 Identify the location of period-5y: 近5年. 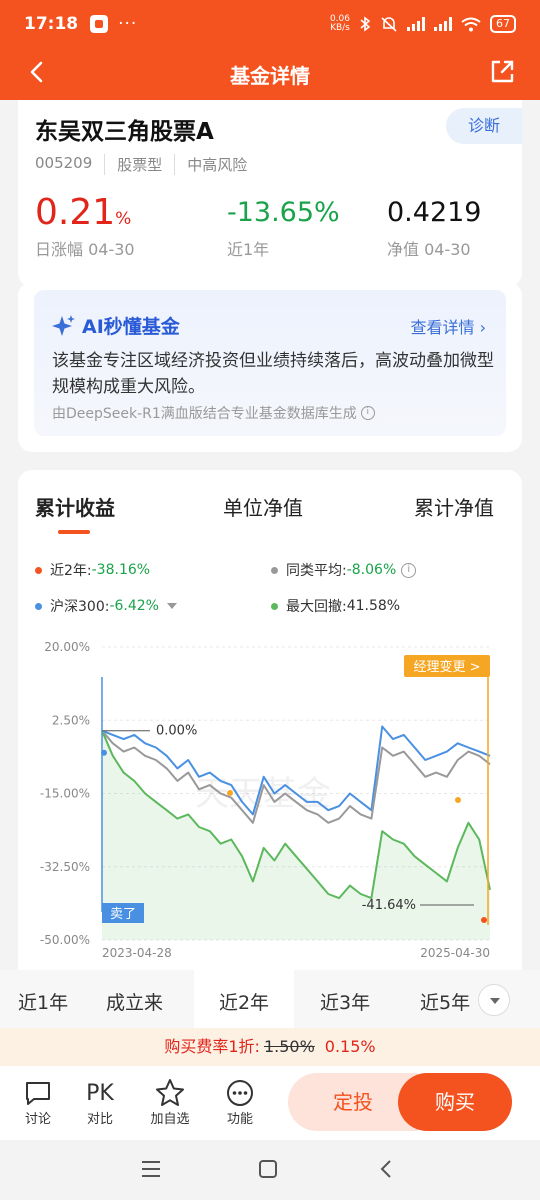
(447, 1001).